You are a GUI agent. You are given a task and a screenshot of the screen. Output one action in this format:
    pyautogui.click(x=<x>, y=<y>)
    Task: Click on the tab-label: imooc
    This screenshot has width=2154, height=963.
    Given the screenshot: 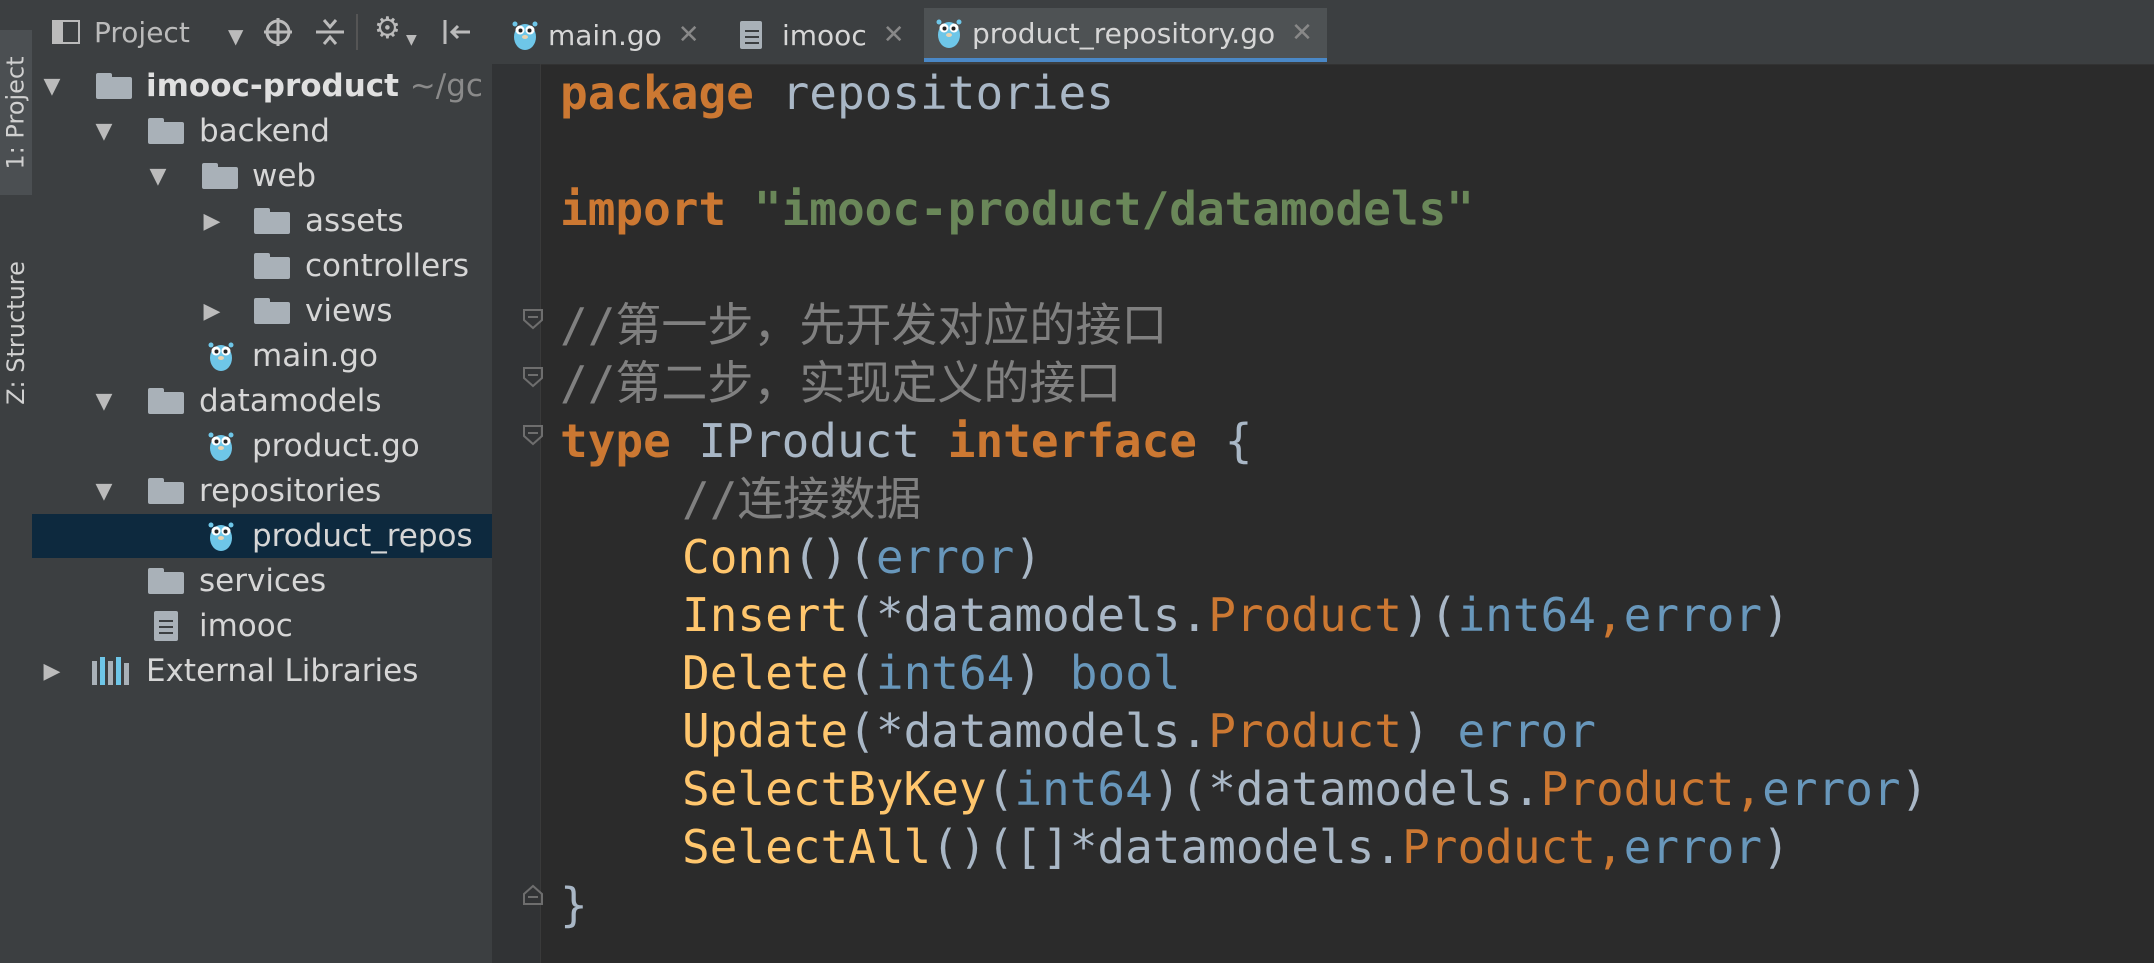 What is the action you would take?
    pyautogui.click(x=824, y=35)
    